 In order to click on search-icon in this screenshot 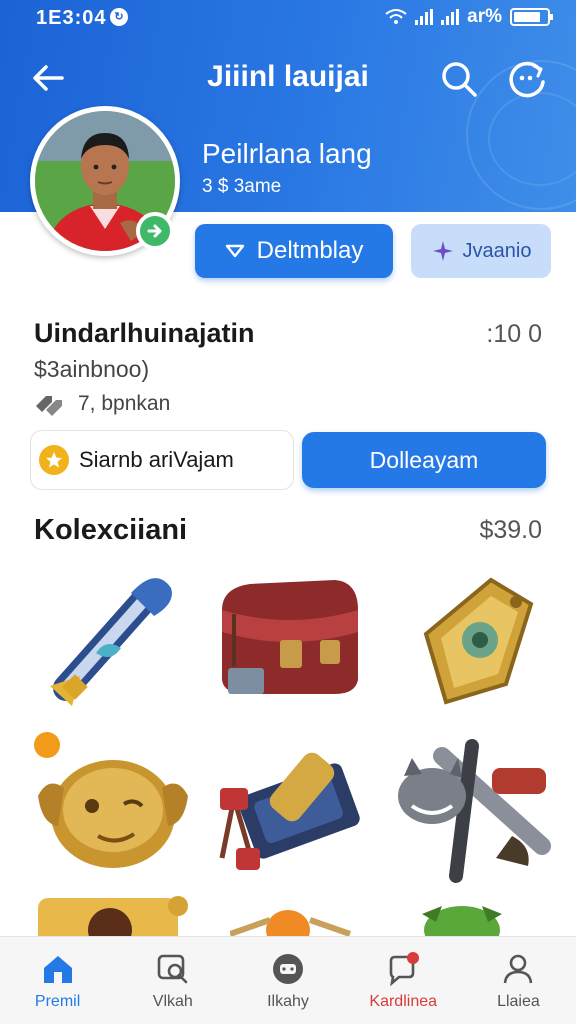, I will do `click(459, 79)`.